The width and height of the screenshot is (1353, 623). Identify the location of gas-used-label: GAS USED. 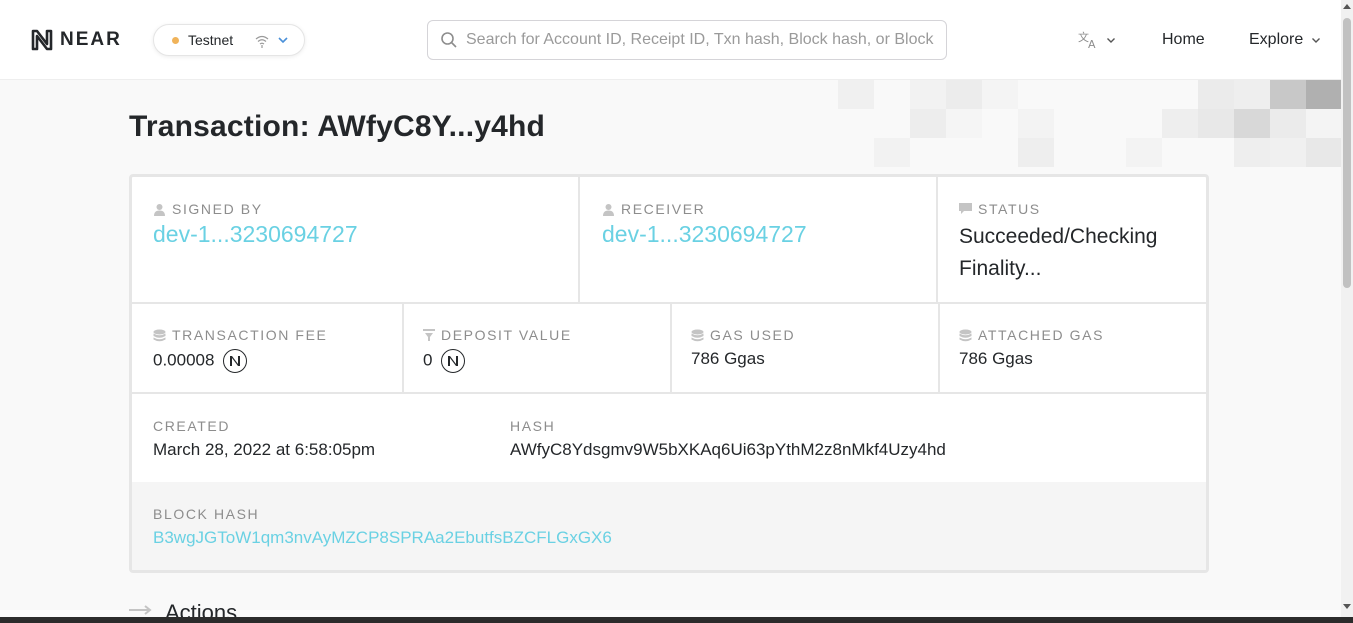
(753, 335).